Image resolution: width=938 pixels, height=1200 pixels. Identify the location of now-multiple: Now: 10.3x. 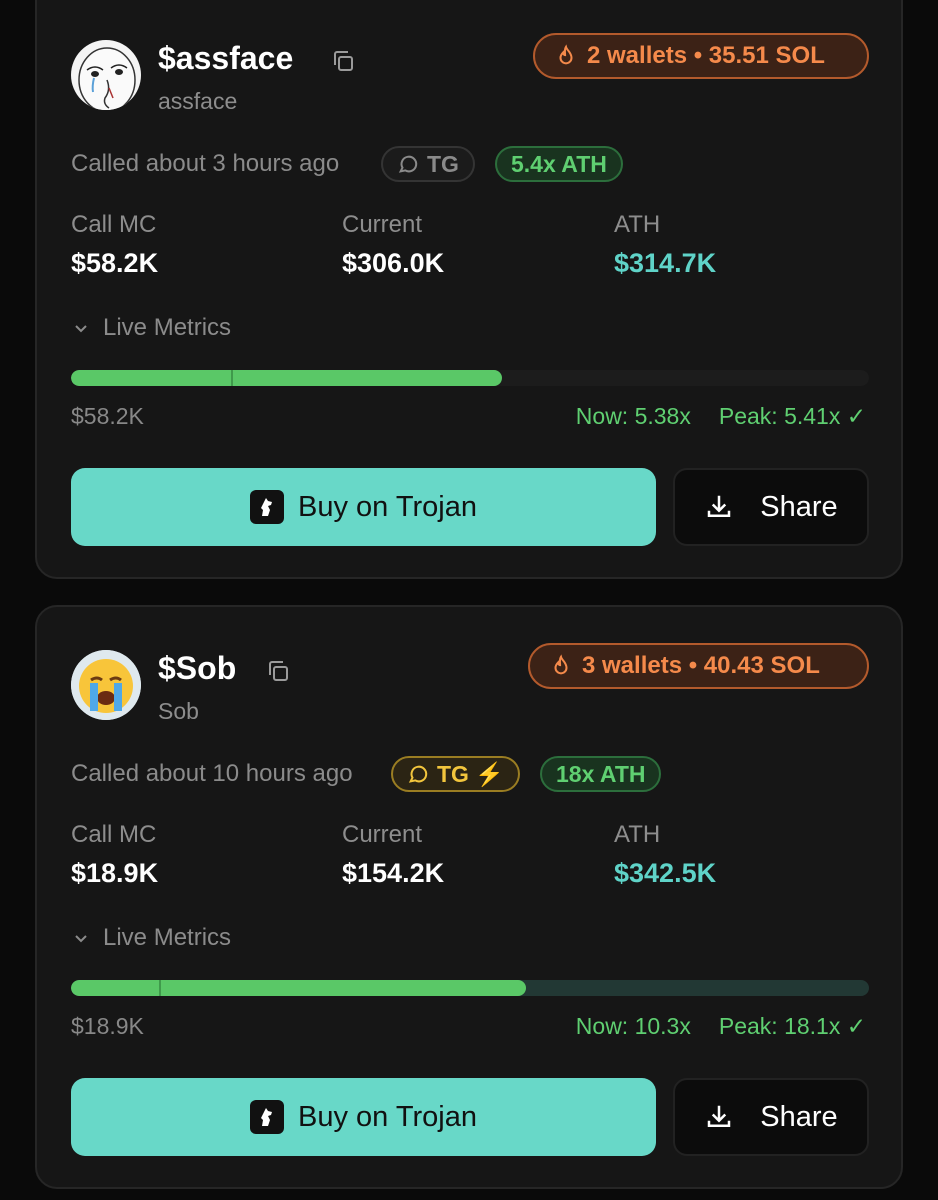
(633, 1026).